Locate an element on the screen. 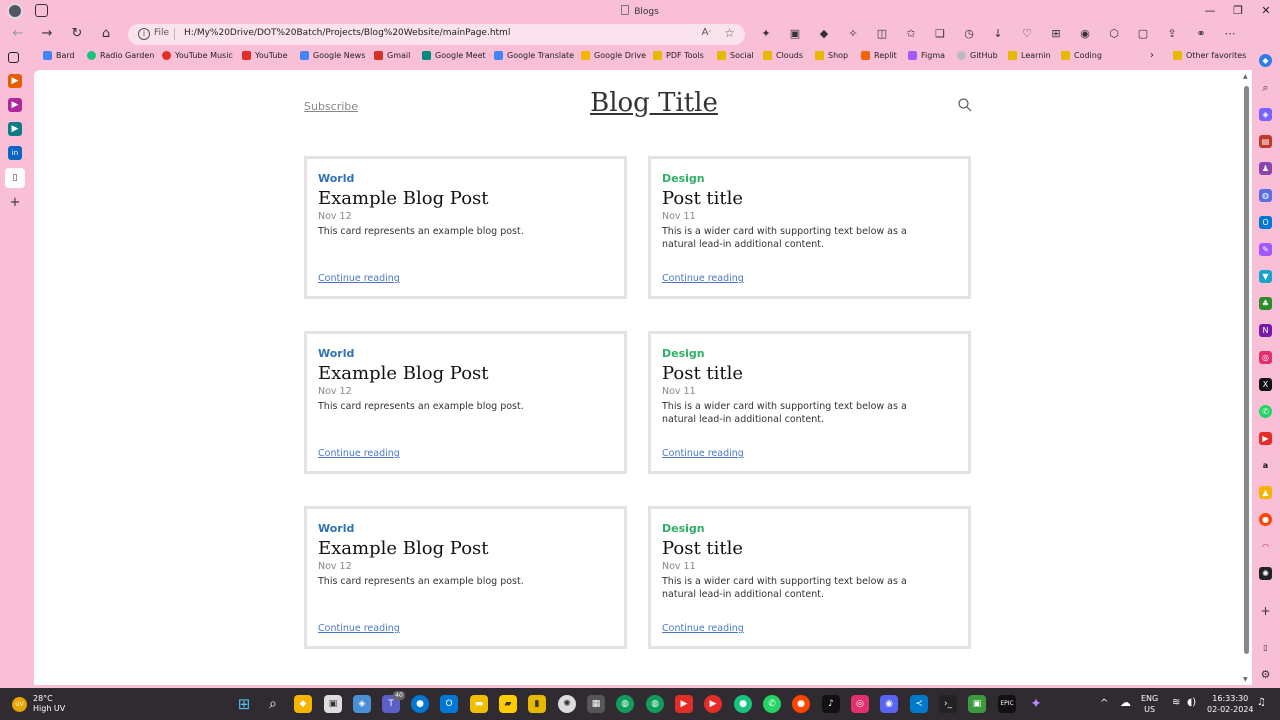 This screenshot has height=720, width=1280. drop-icon: ▼ is located at coordinates (1265, 276).